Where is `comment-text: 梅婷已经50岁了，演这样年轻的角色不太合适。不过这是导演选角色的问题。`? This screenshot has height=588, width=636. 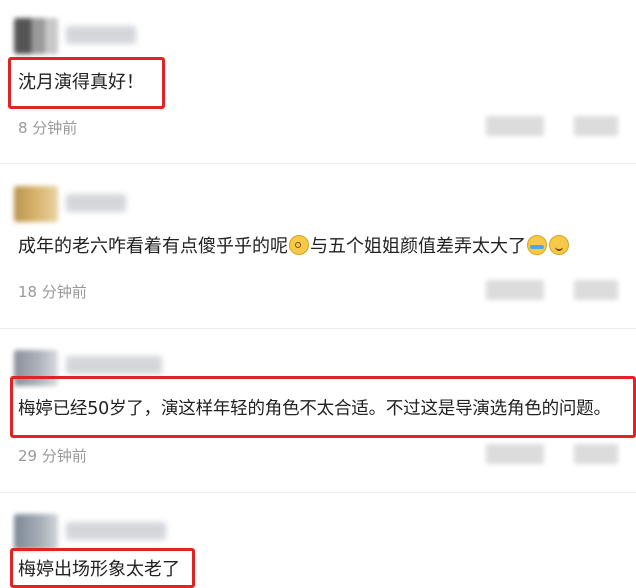
comment-text: 梅婷已经50岁了，演这样年轻的角色不太合适。不过这是导演选角色的问题。 is located at coordinates (314, 409).